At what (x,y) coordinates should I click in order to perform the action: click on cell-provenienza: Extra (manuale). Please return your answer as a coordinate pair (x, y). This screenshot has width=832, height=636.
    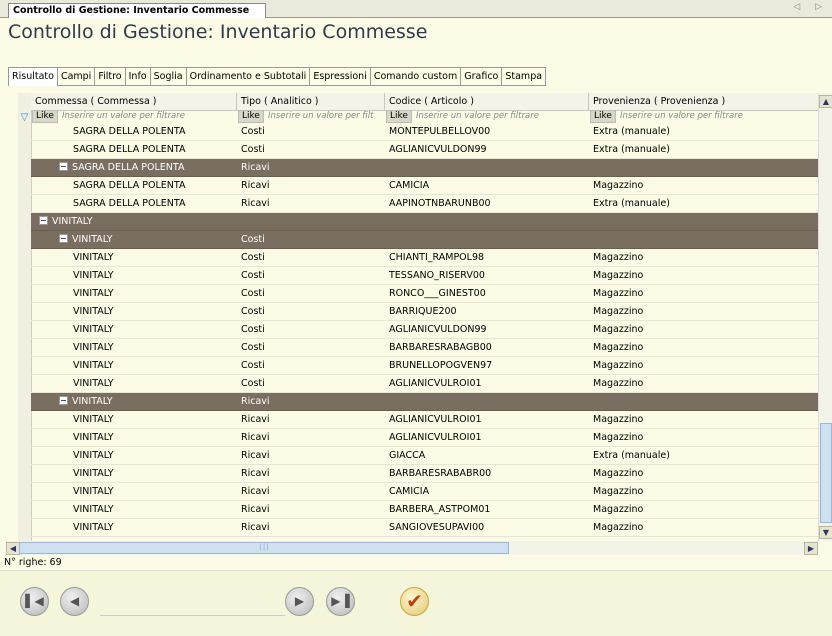
    Looking at the image, I should click on (631, 203).